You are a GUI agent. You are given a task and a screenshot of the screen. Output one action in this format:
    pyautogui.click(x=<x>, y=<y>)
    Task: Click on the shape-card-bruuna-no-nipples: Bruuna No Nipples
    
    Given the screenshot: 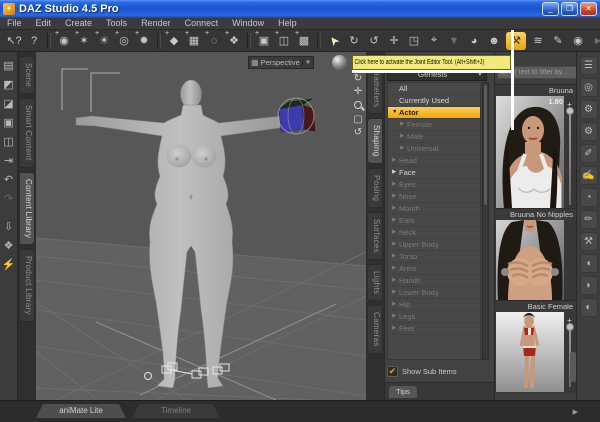 What is the action you would take?
    pyautogui.click(x=536, y=254)
    